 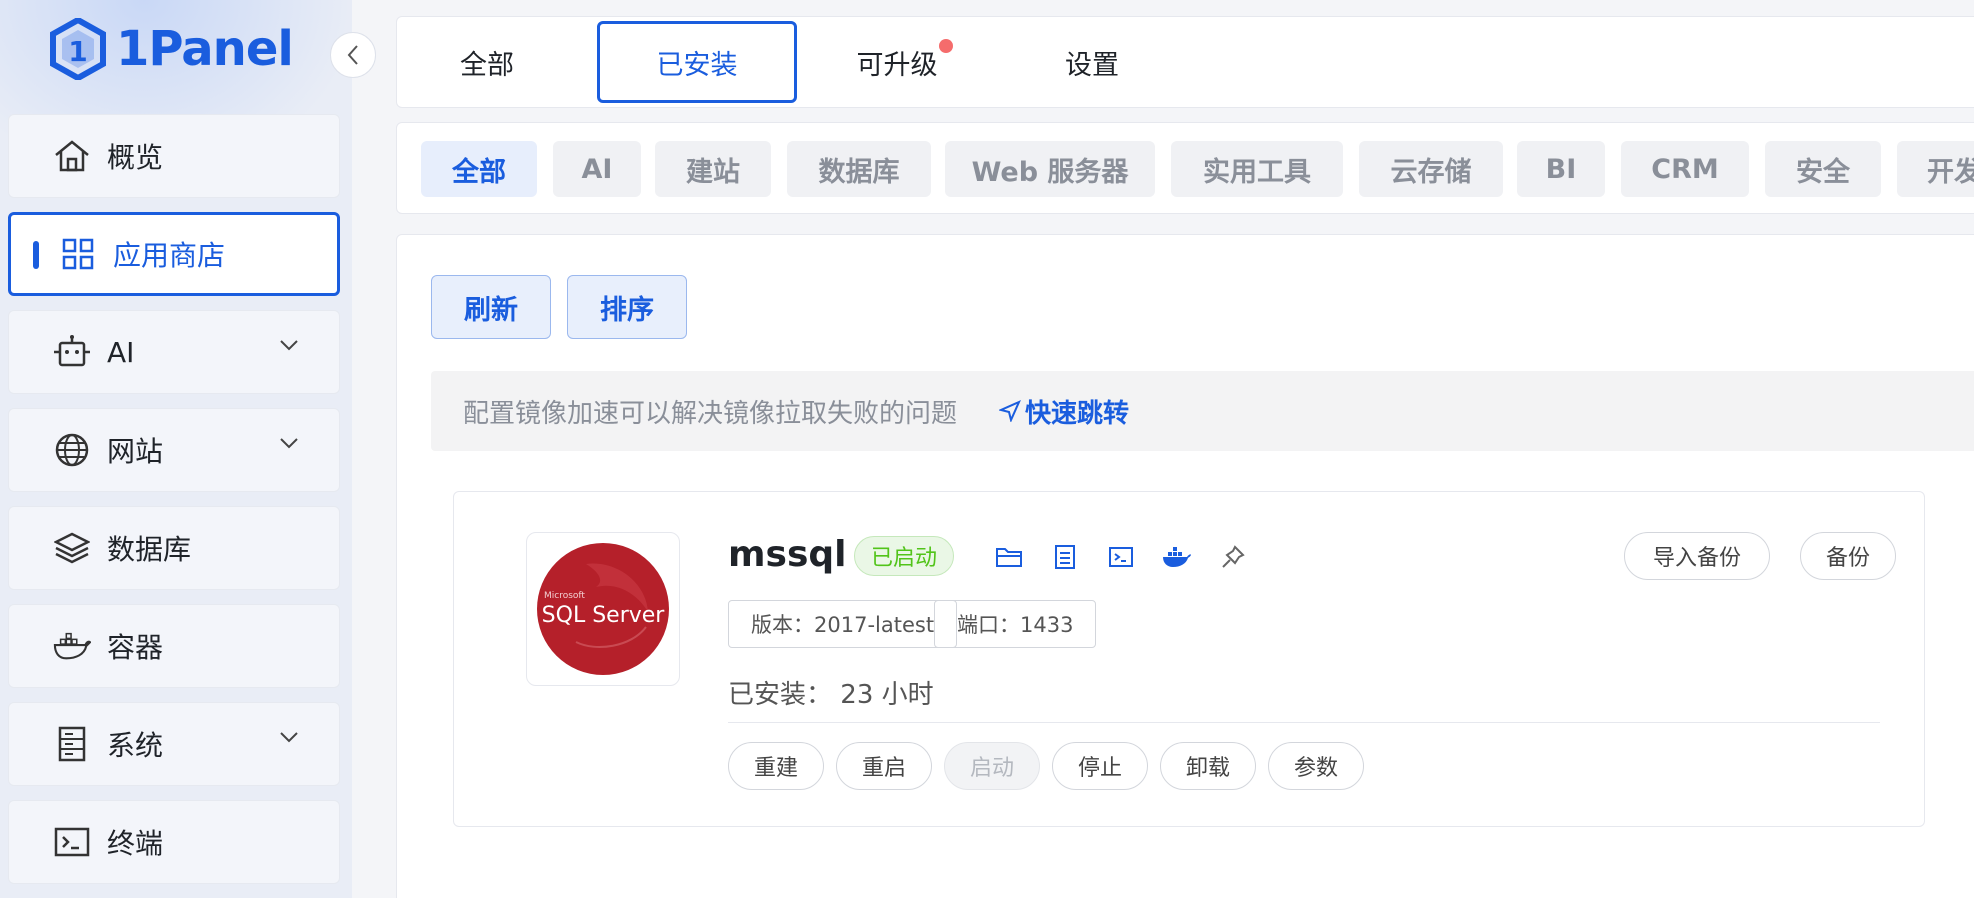 I want to click on logo-brand-text: Microsoft, so click(x=564, y=596).